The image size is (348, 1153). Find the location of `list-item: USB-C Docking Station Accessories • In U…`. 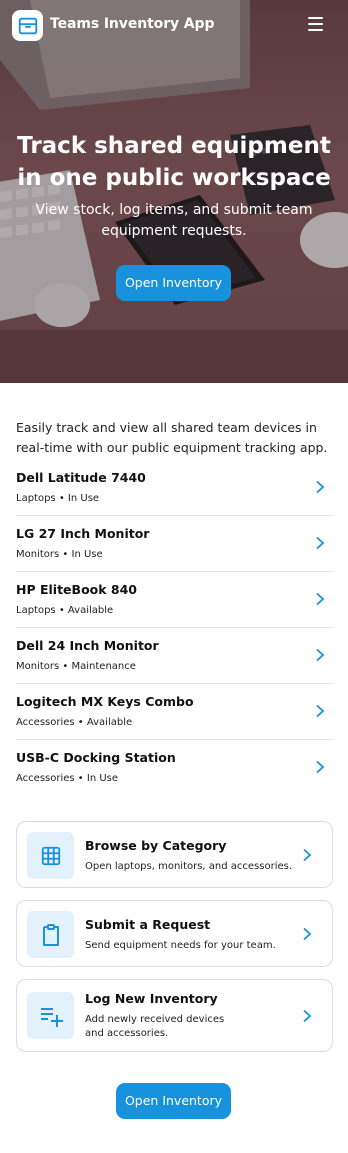

list-item: USB-C Docking Station Accessories • In U… is located at coordinates (174, 768).